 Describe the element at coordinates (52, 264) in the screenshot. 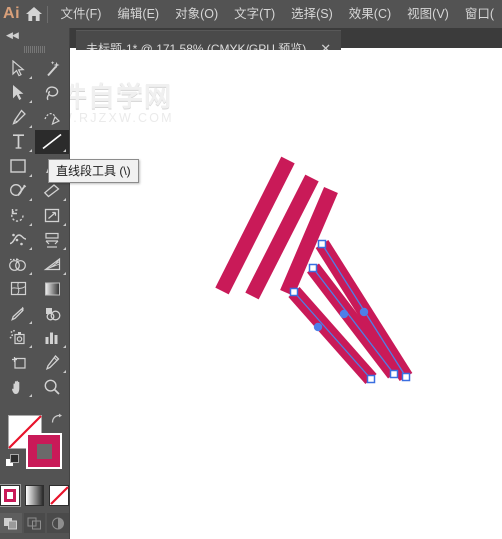

I see `perspective-grid-tool` at that location.